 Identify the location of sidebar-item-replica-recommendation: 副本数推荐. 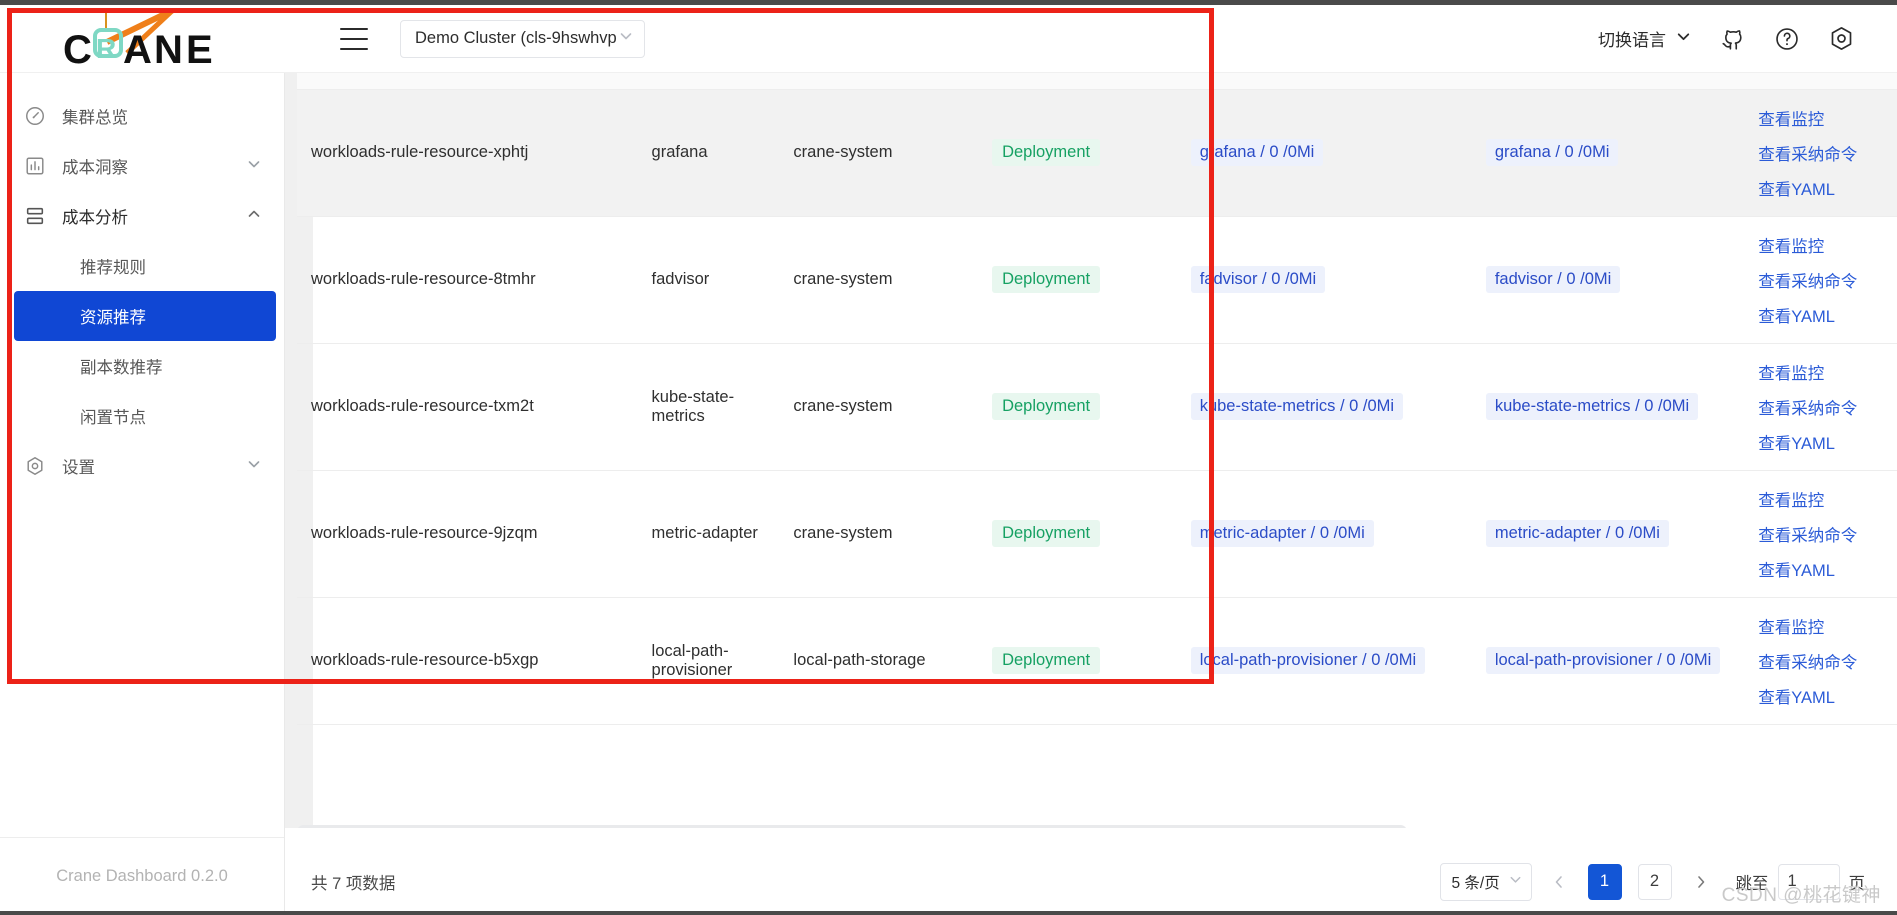
(145, 366).